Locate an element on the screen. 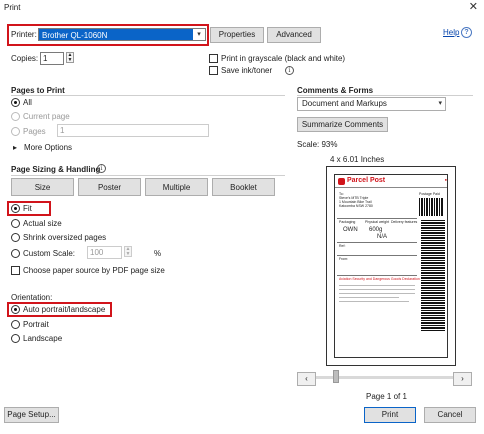 The height and width of the screenshot is (434, 484). pages-range-input: 1 is located at coordinates (133, 130).